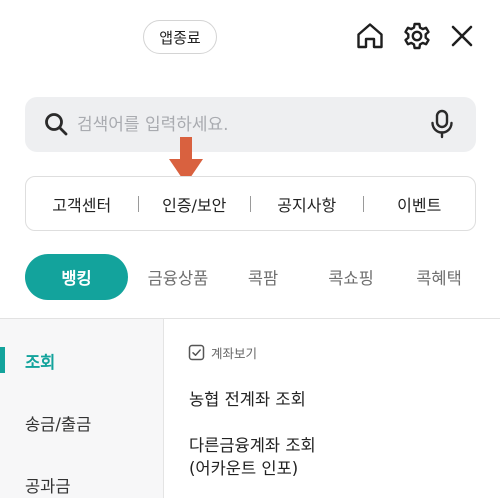  What do you see at coordinates (442, 124) in the screenshot?
I see `mic-icon` at bounding box center [442, 124].